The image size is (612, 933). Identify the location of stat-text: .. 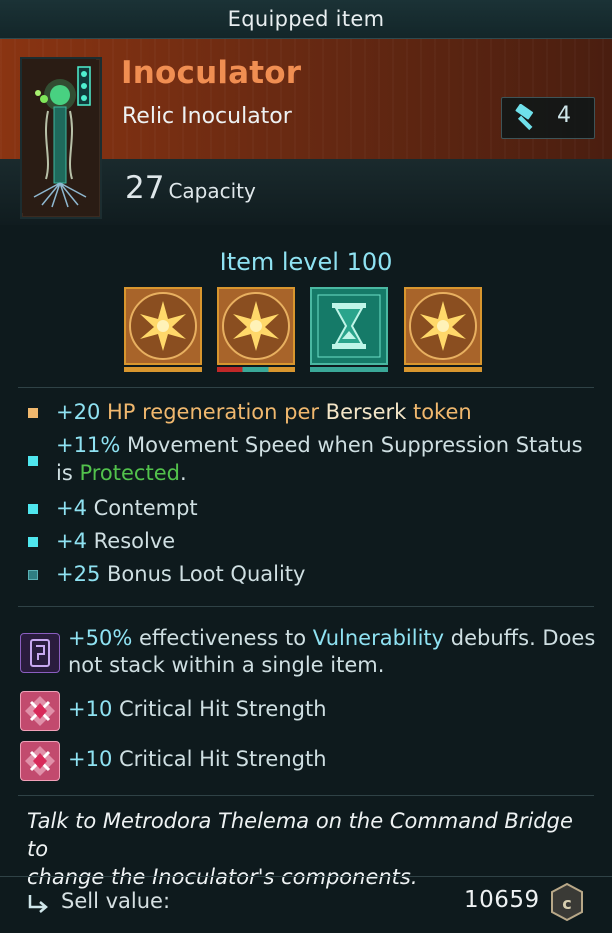
(183, 473).